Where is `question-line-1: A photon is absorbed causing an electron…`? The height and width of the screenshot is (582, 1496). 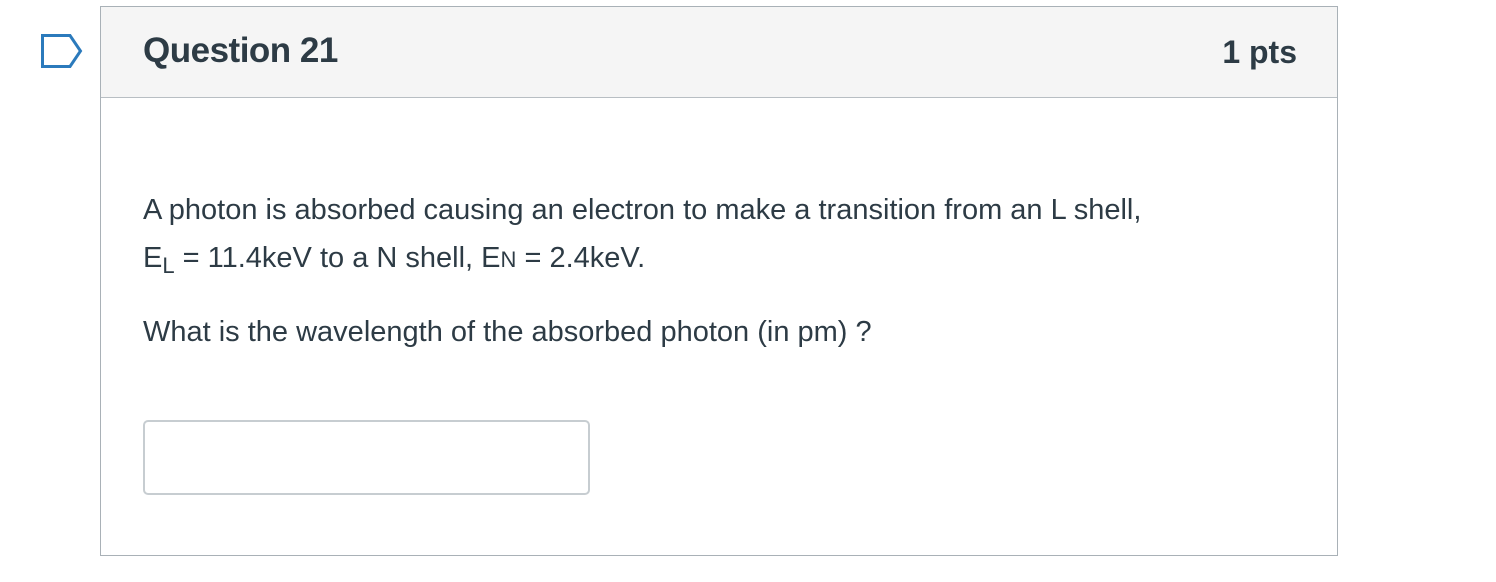
question-line-1: A photon is absorbed causing an electron… is located at coordinates (642, 210).